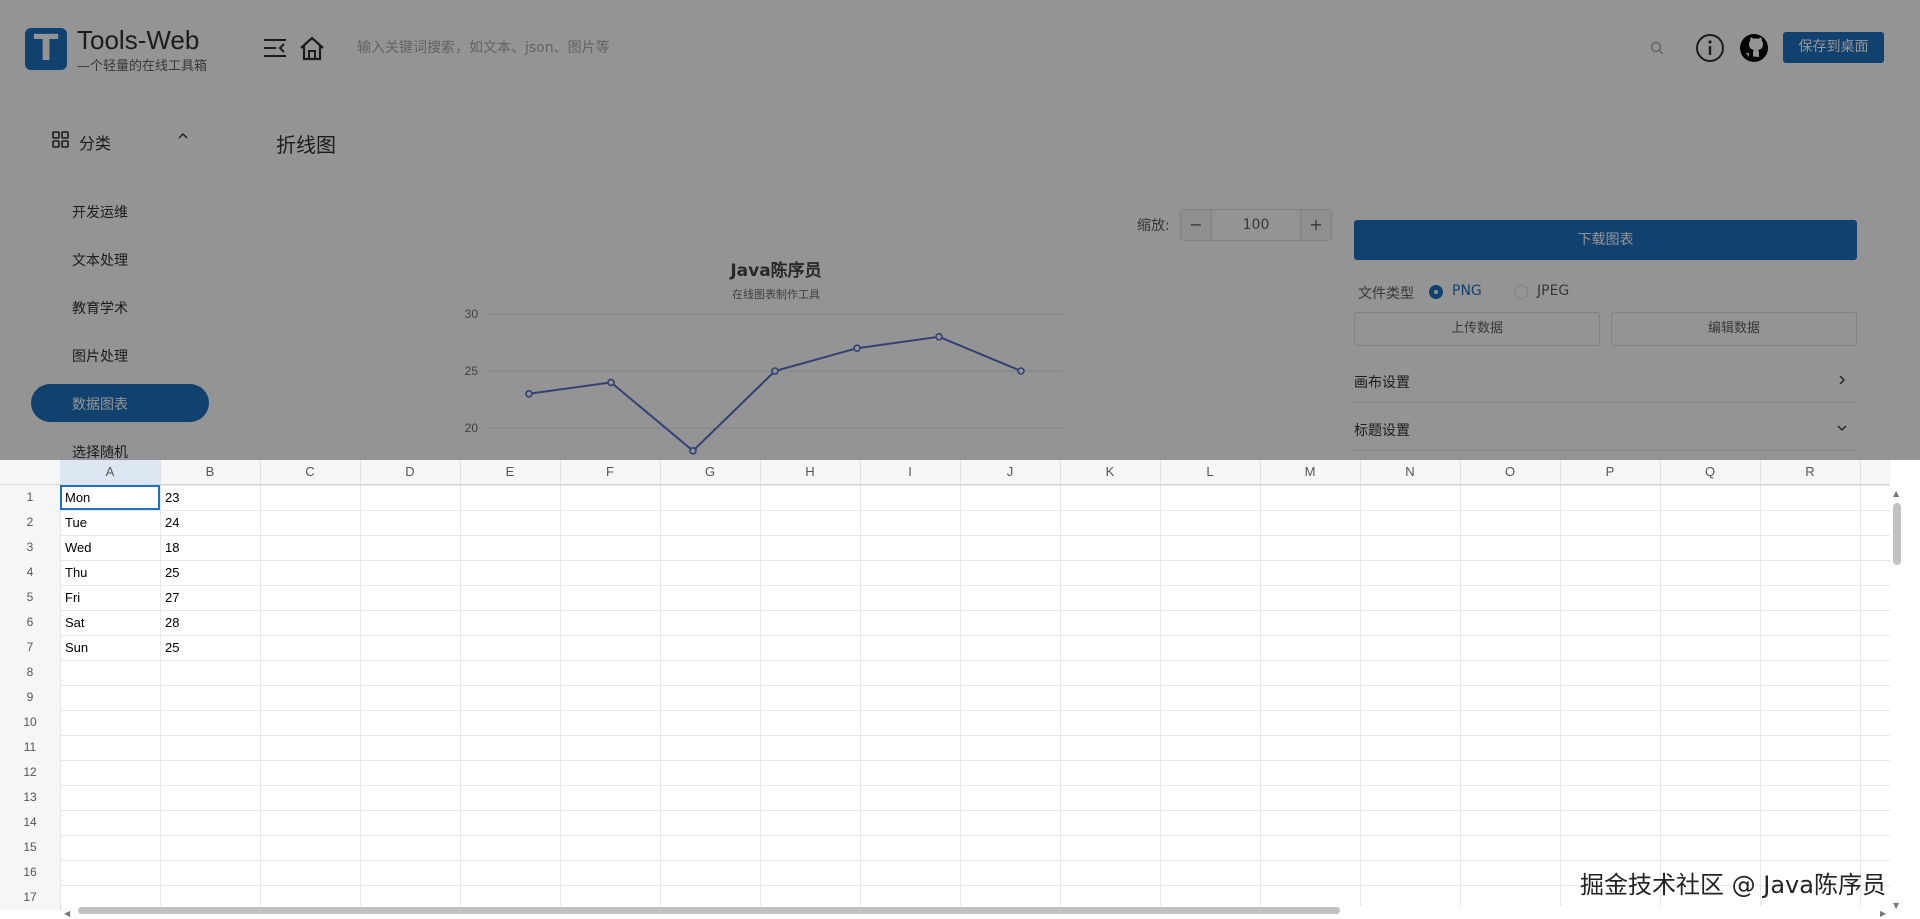  Describe the element at coordinates (610, 472) in the screenshot. I see `column-header: F` at that location.